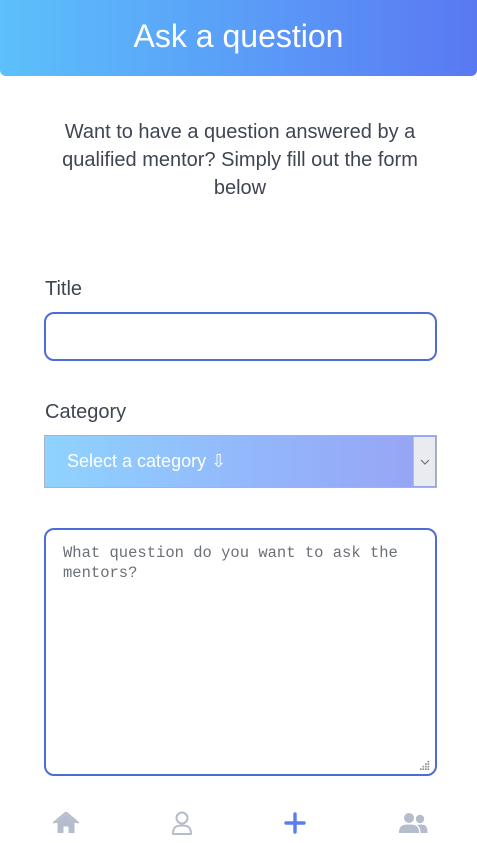  Describe the element at coordinates (86, 412) in the screenshot. I see `category-label: Category` at that location.